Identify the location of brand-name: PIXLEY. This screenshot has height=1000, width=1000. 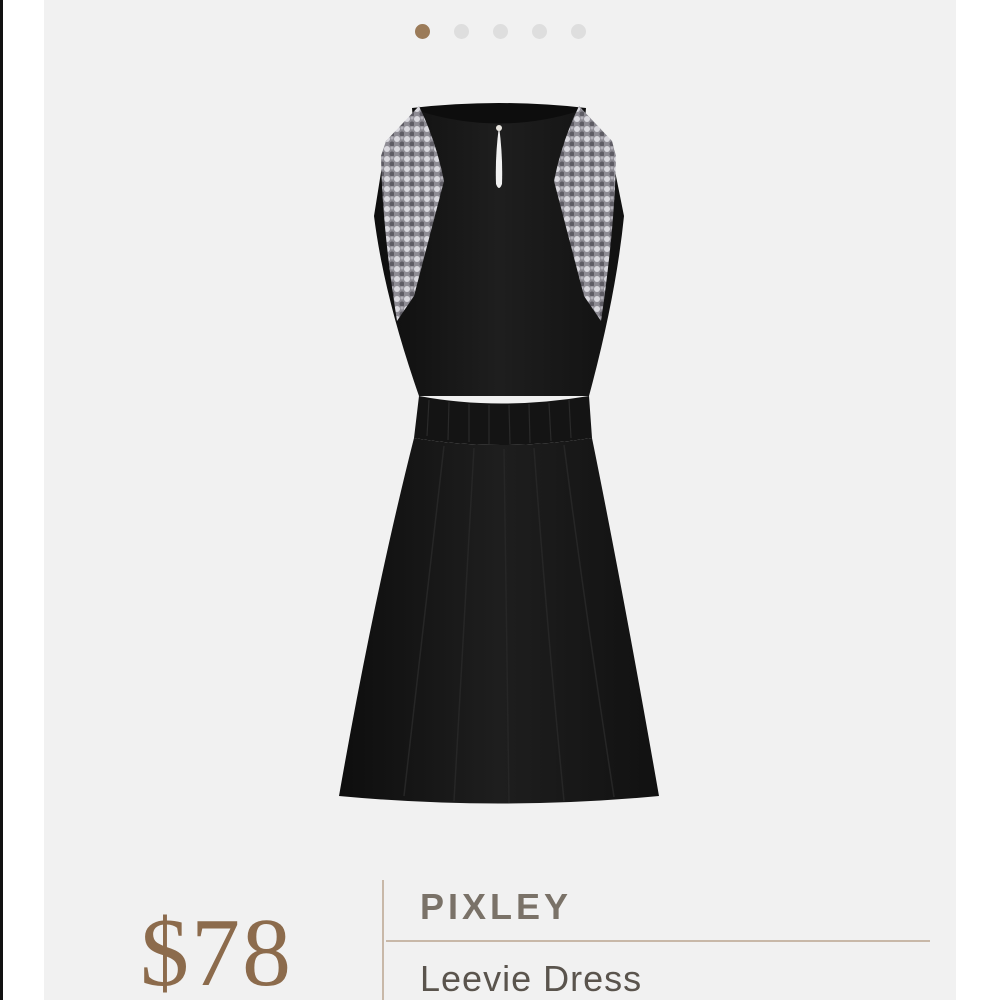
(496, 906).